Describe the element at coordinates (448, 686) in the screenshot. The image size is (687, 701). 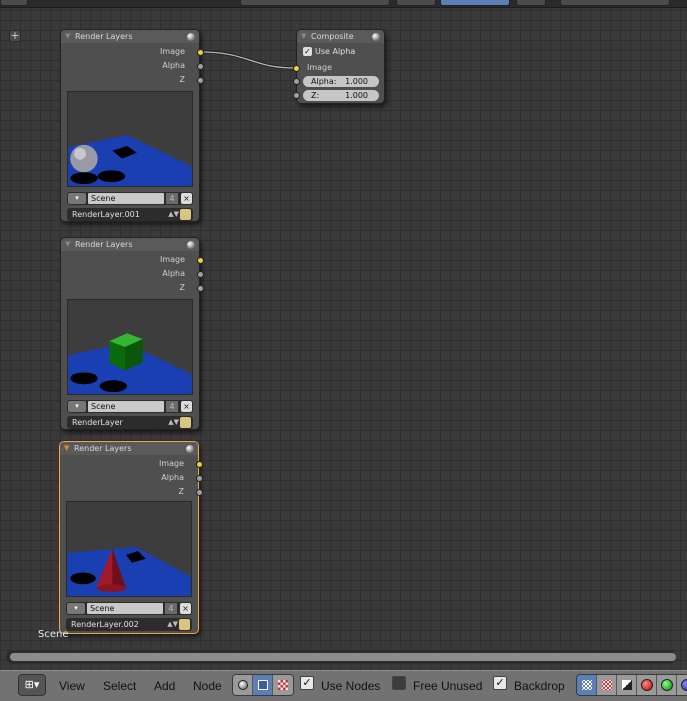
I see `free-unused-label: Free Unused` at that location.